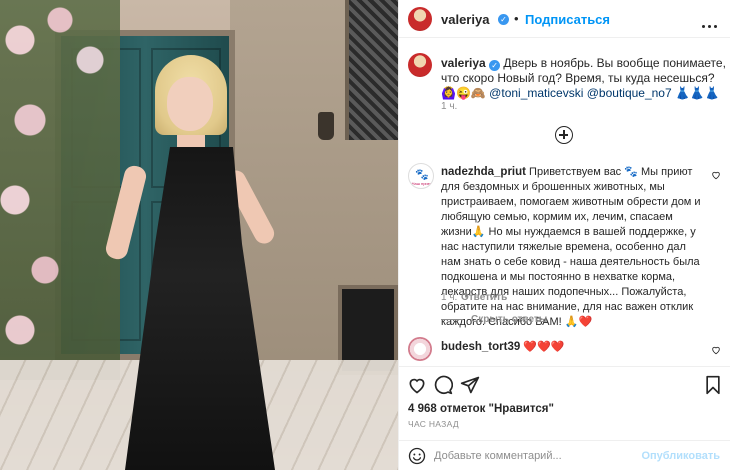 This screenshot has width=730, height=470. I want to click on photo-flowers, so click(60, 190).